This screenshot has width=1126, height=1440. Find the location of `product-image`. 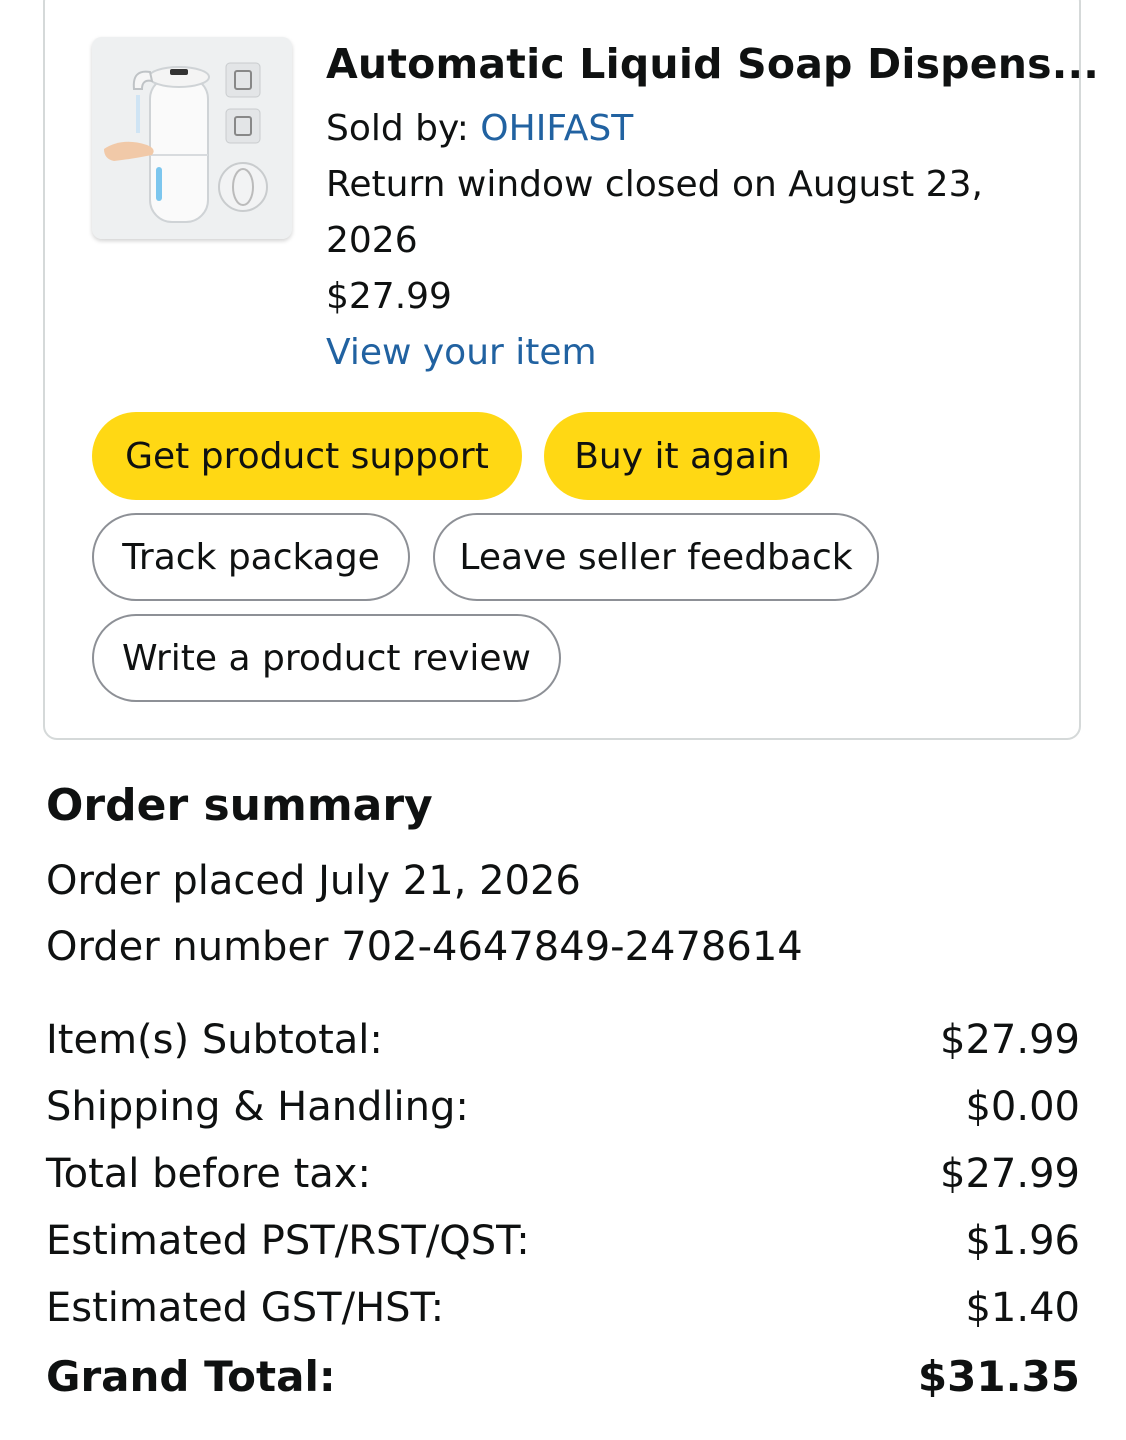

product-image is located at coordinates (192, 138).